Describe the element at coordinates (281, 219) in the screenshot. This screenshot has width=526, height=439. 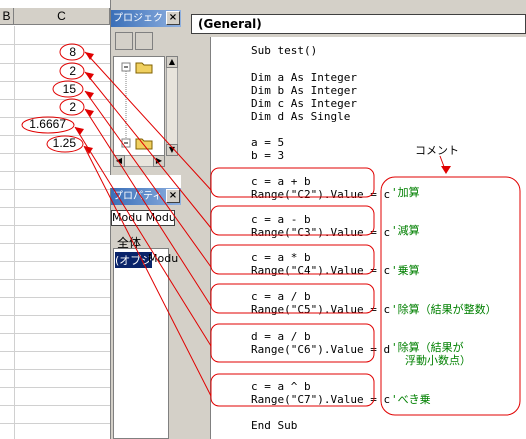
I see `code-line: c = a - b` at that location.